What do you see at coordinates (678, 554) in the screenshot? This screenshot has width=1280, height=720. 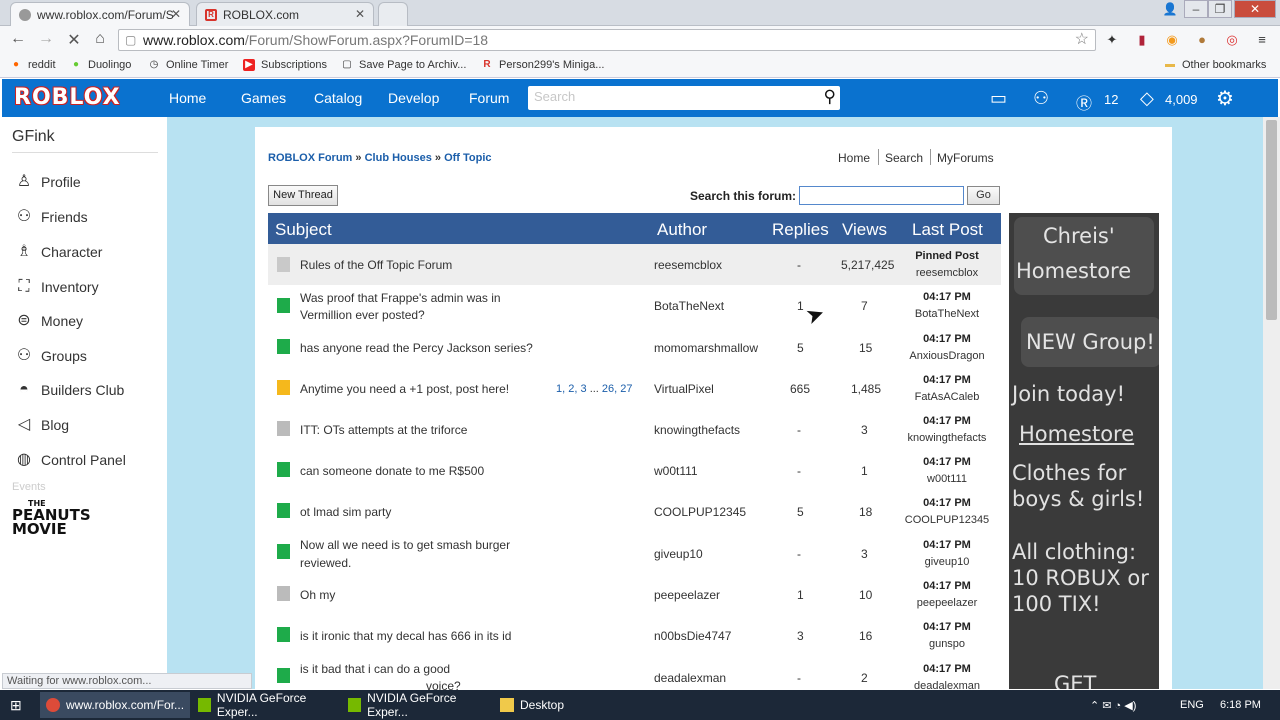 I see `thread-author: giveup10` at bounding box center [678, 554].